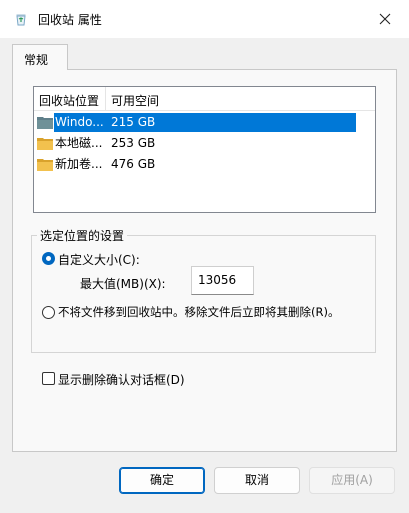  Describe the element at coordinates (204, 143) in the screenshot. I see `list-item-local-disk: 本地磁... 253 GB` at that location.